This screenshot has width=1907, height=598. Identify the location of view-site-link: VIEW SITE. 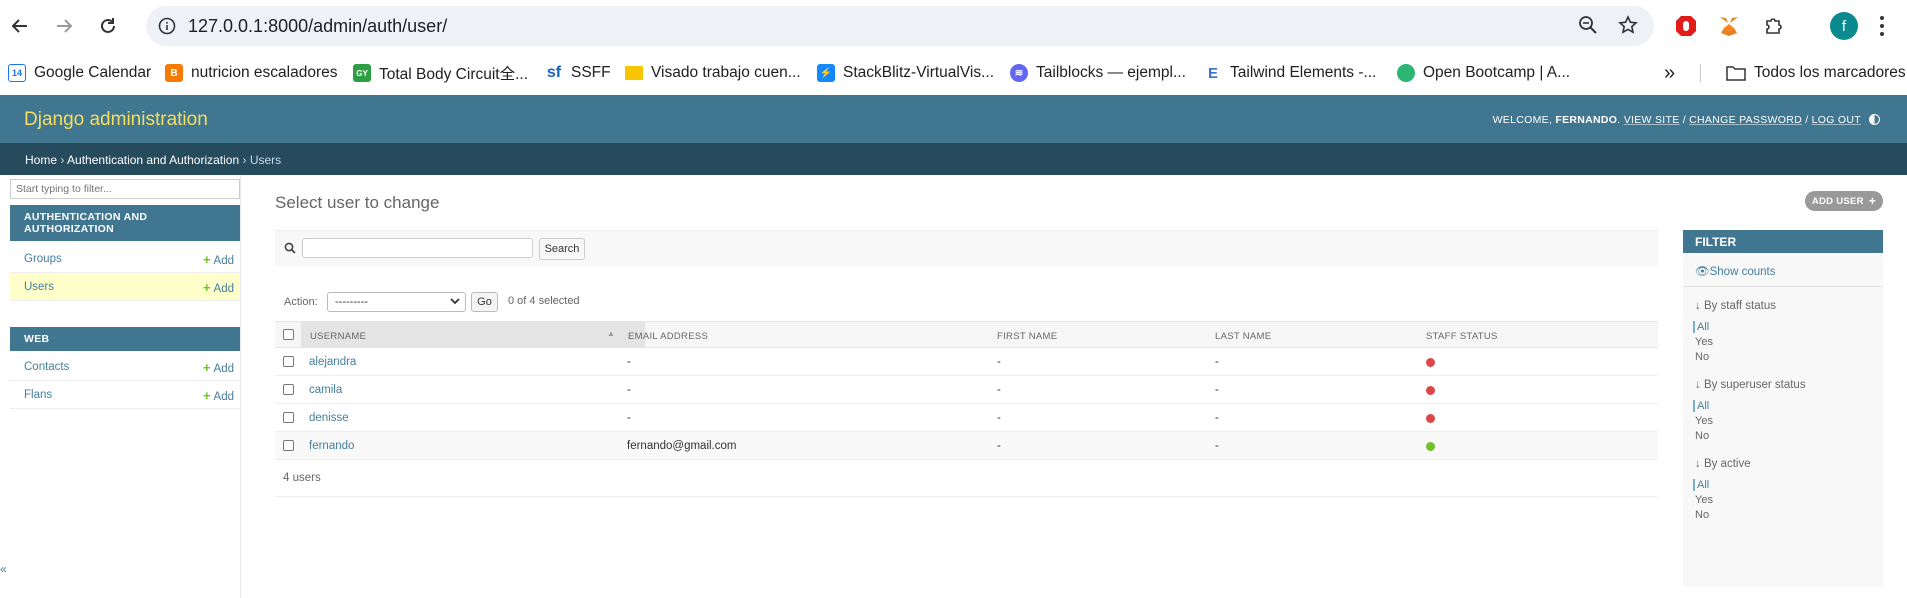
(1652, 120).